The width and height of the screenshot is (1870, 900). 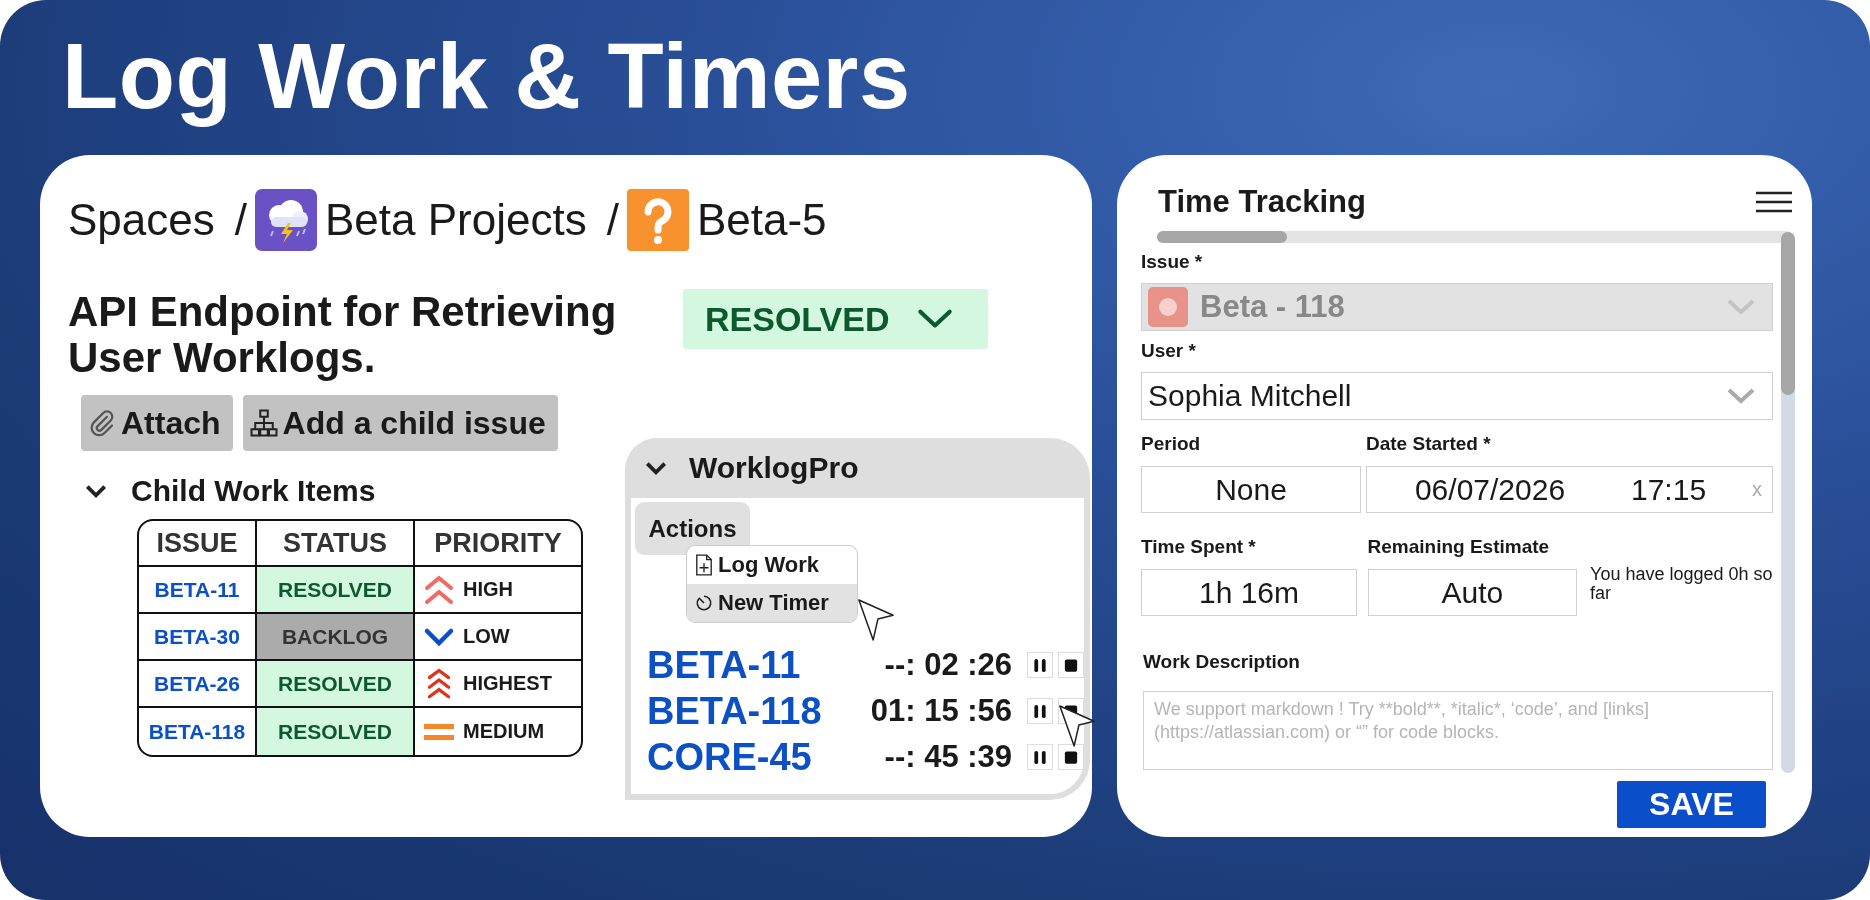 What do you see at coordinates (507, 683) in the screenshot?
I see `priority-label: HIGHEST` at bounding box center [507, 683].